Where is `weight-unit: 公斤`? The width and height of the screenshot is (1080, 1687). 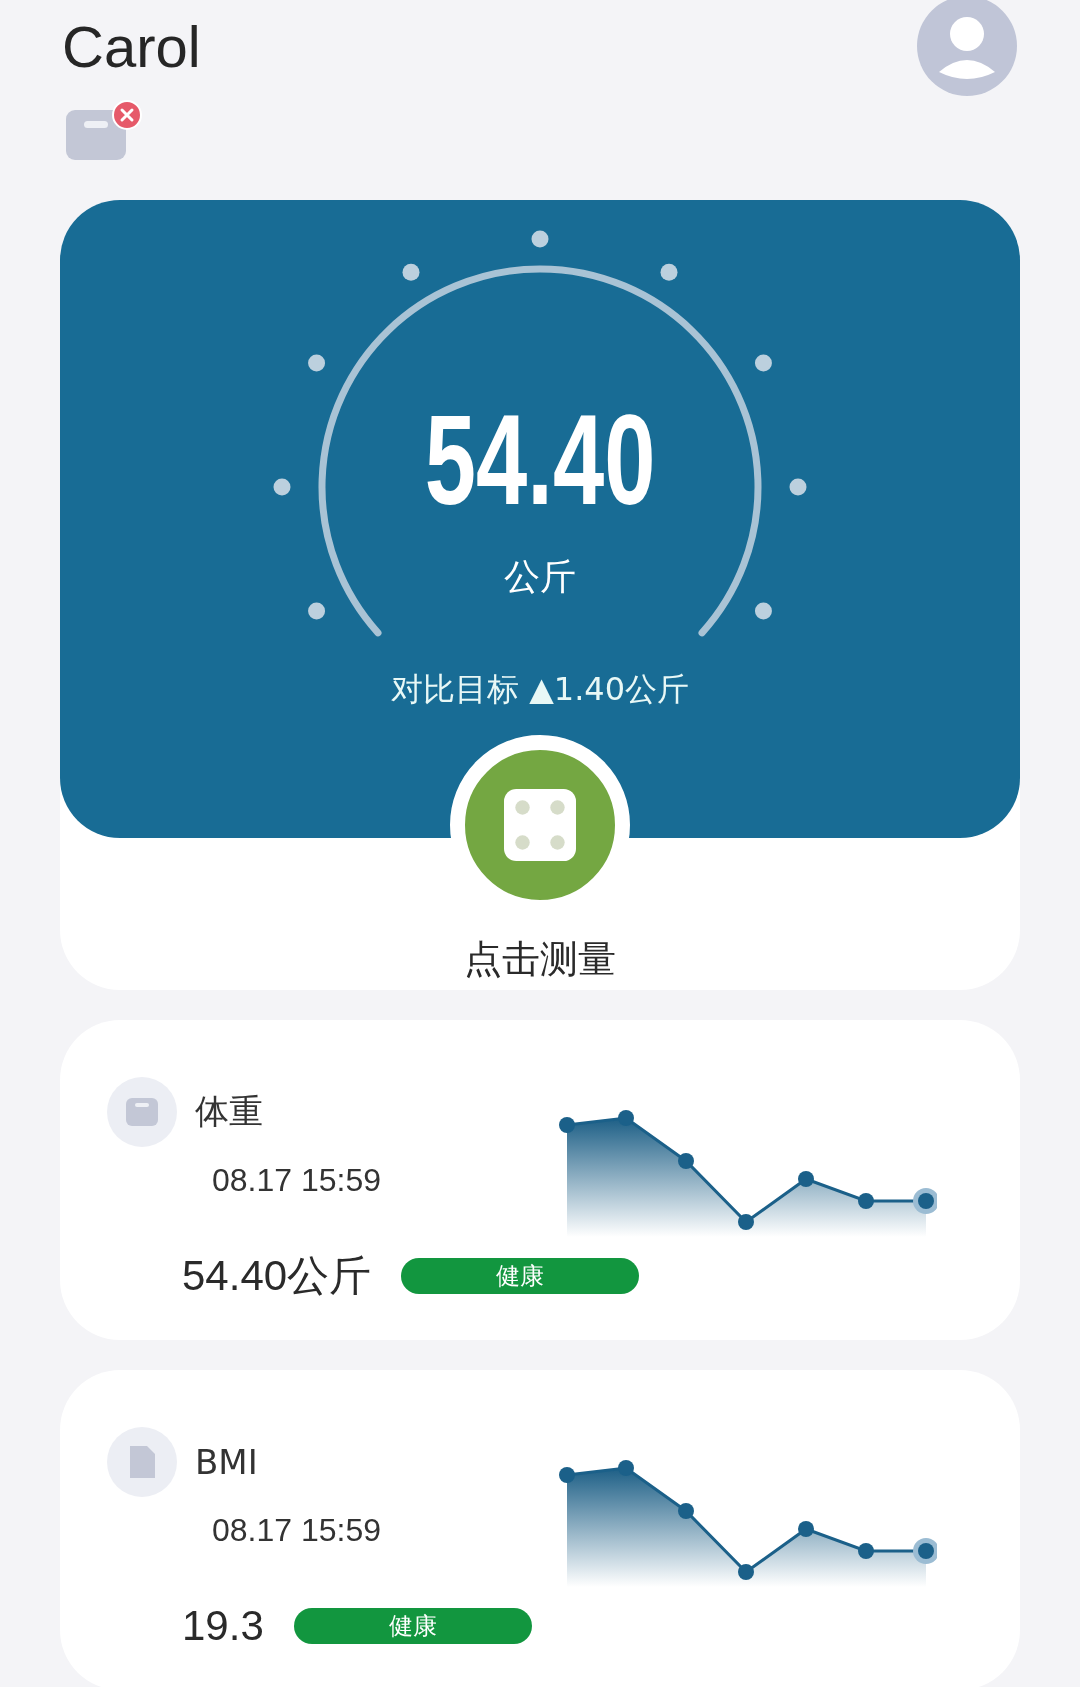
weight-unit: 公斤 is located at coordinates (540, 577).